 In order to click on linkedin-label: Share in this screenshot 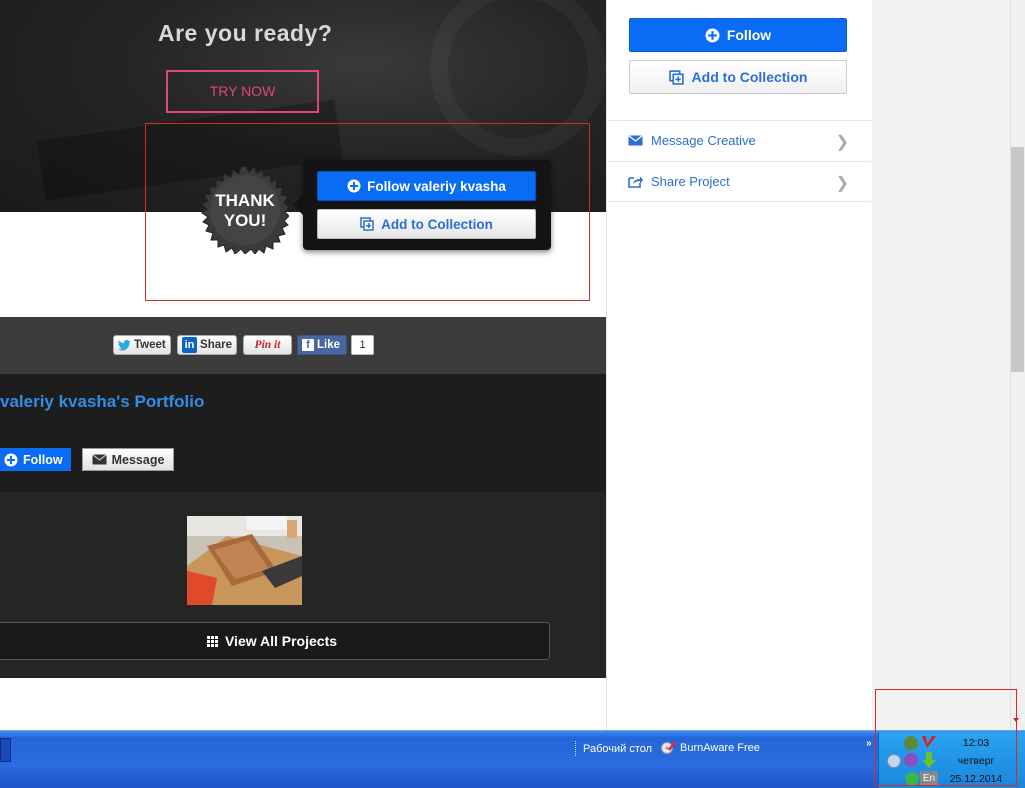, I will do `click(216, 345)`.